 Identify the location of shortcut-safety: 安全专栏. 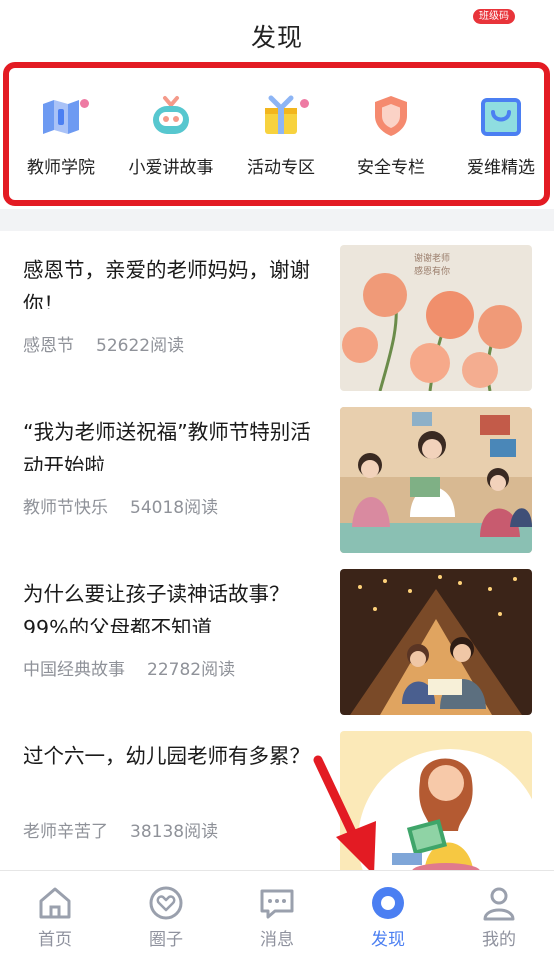
(391, 135).